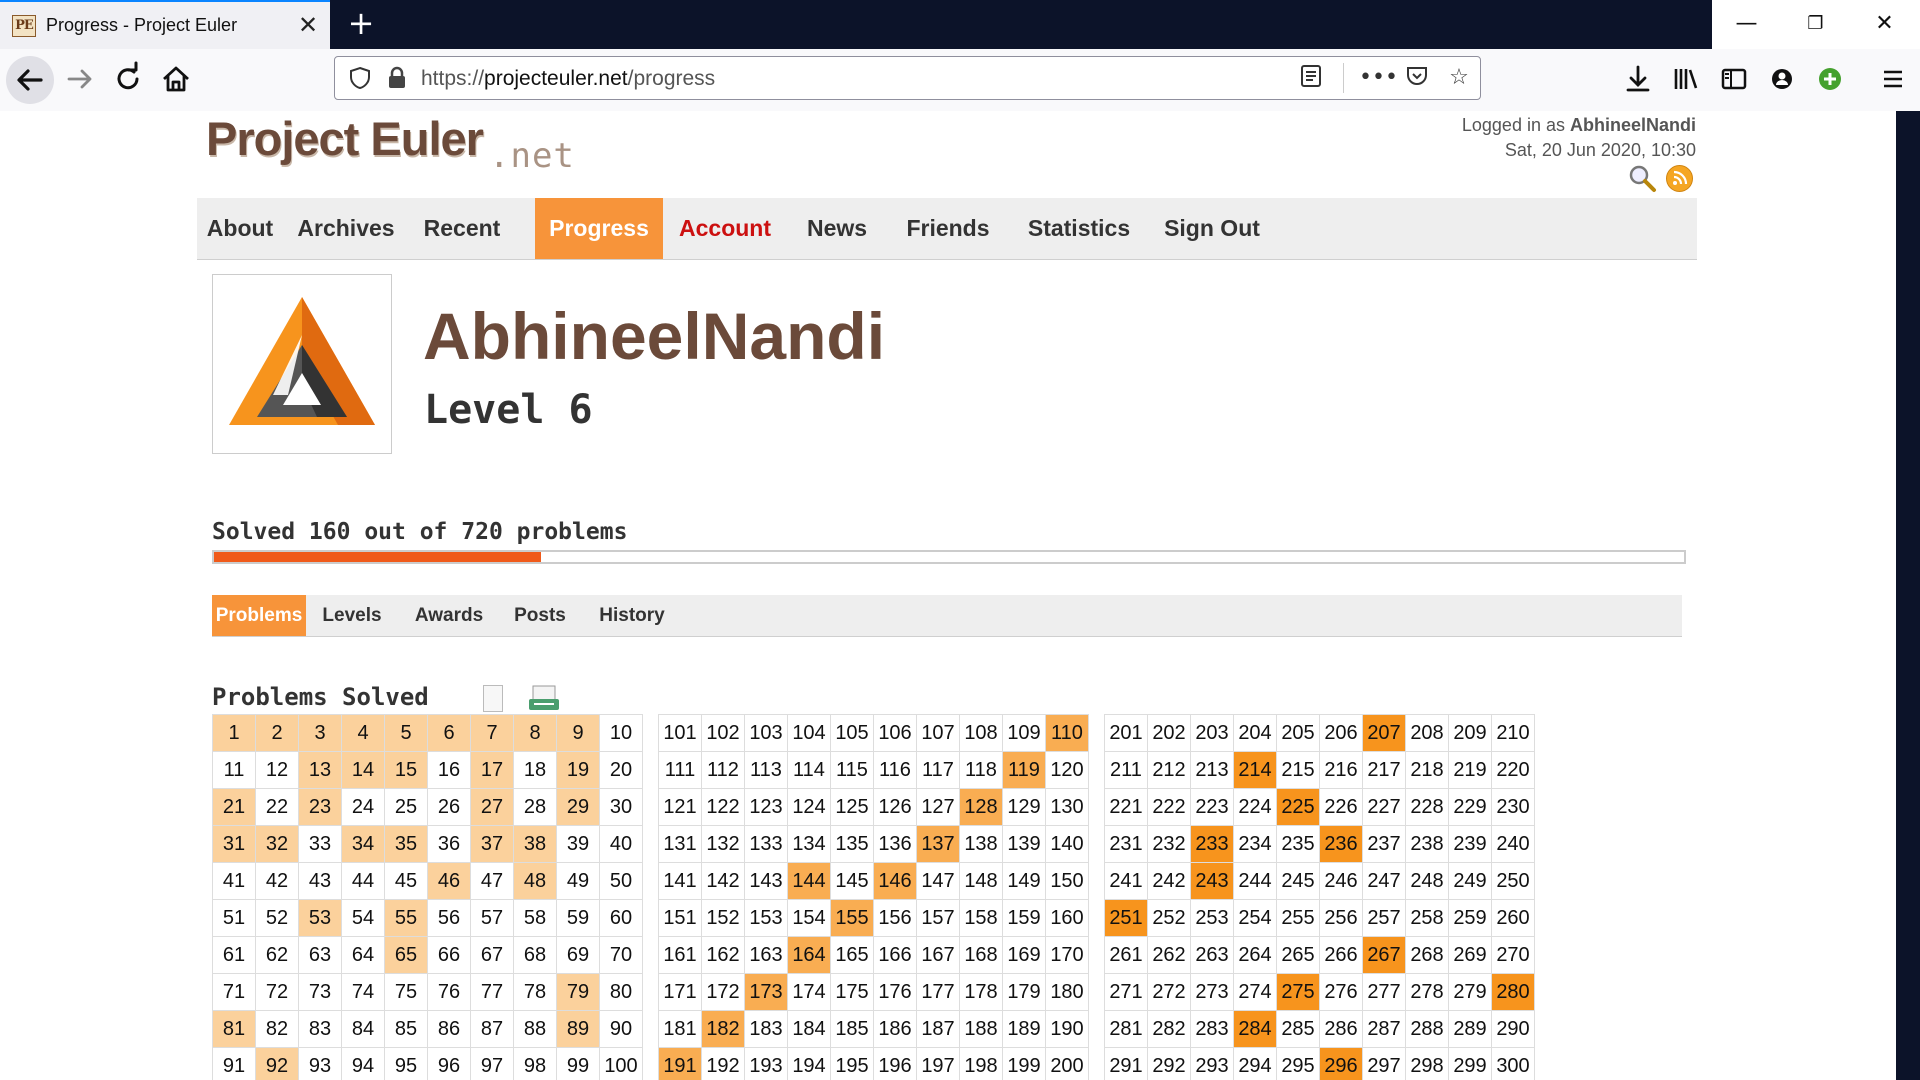 This screenshot has width=1920, height=1080. What do you see at coordinates (234, 733) in the screenshot?
I see `problem-cell: 1` at bounding box center [234, 733].